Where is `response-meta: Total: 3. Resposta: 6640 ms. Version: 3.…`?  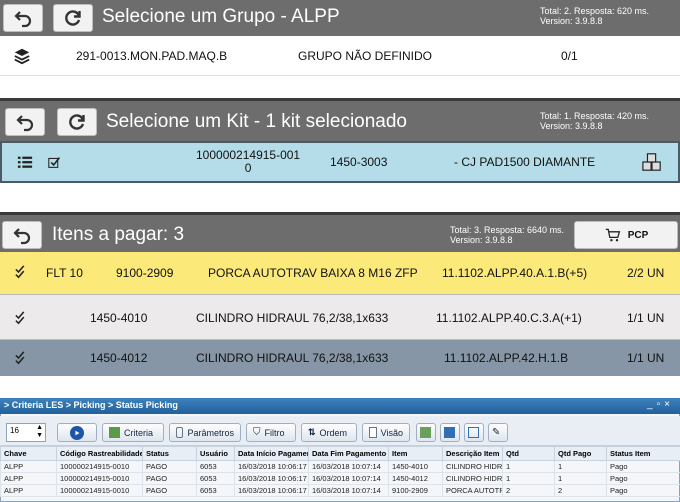 response-meta: Total: 3. Resposta: 6640 ms. Version: 3.… is located at coordinates (507, 235).